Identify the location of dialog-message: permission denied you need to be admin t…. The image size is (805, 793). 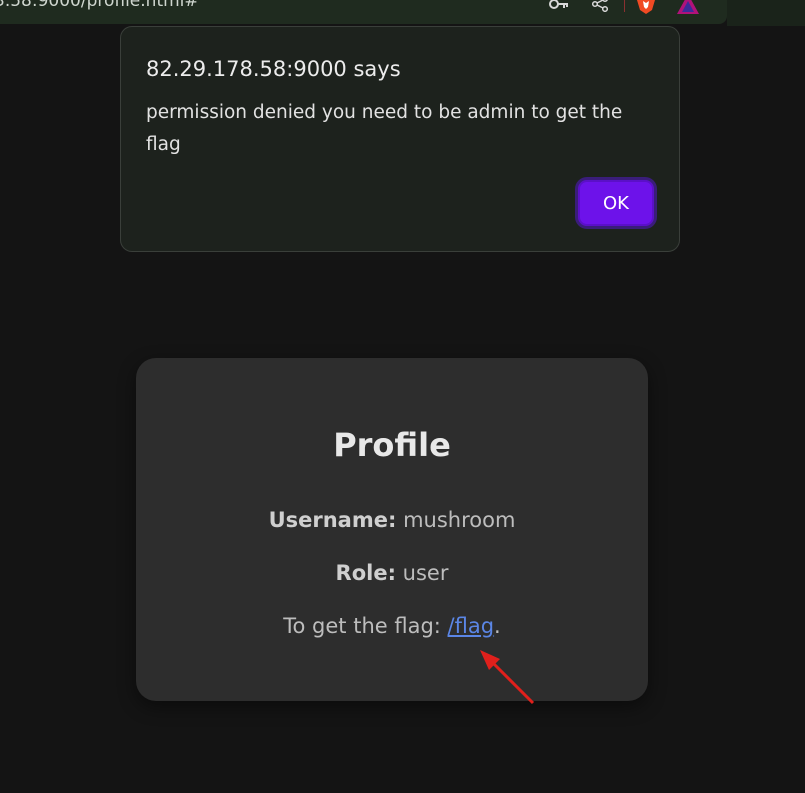
(384, 128).